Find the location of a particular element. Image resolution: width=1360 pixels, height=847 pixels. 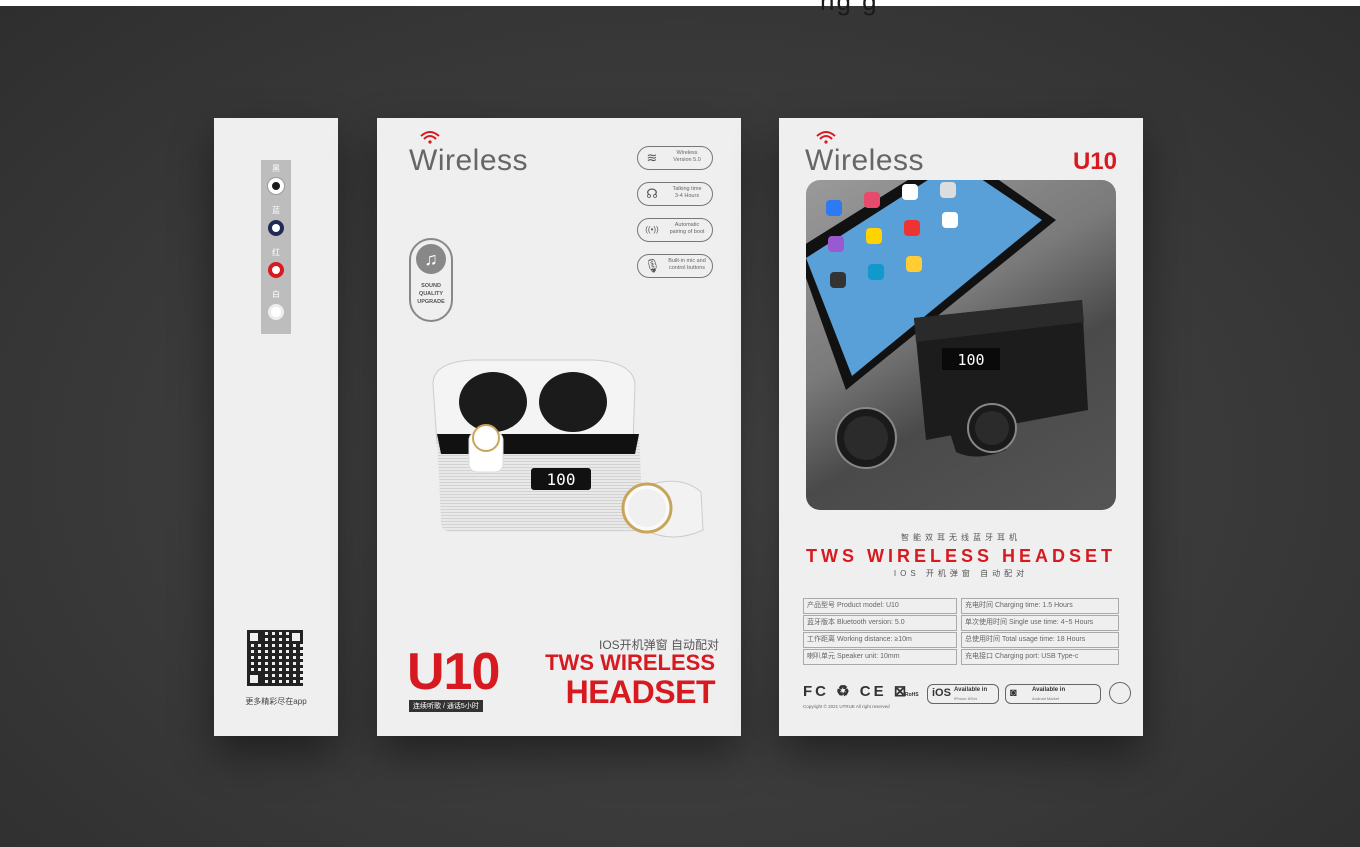

rohs-label: RoHS is located at coordinates (912, 695).